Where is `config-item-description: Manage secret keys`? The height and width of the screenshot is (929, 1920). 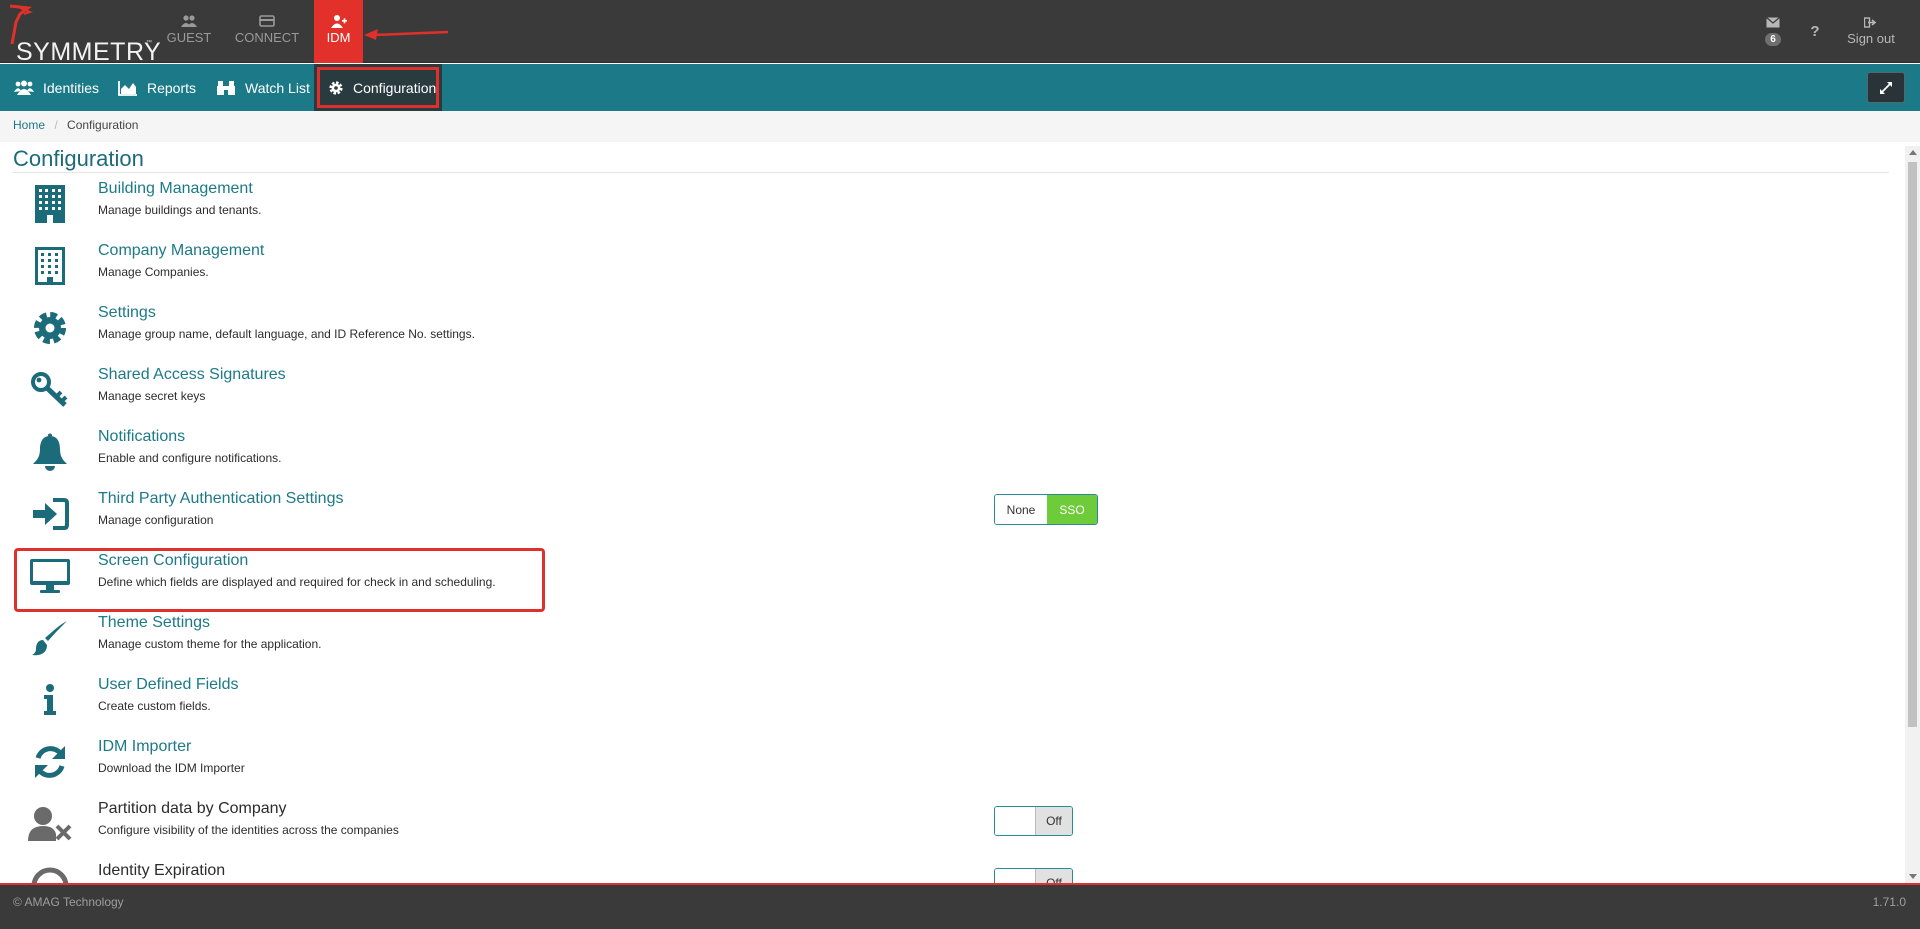
config-item-description: Manage secret keys is located at coordinates (152, 396).